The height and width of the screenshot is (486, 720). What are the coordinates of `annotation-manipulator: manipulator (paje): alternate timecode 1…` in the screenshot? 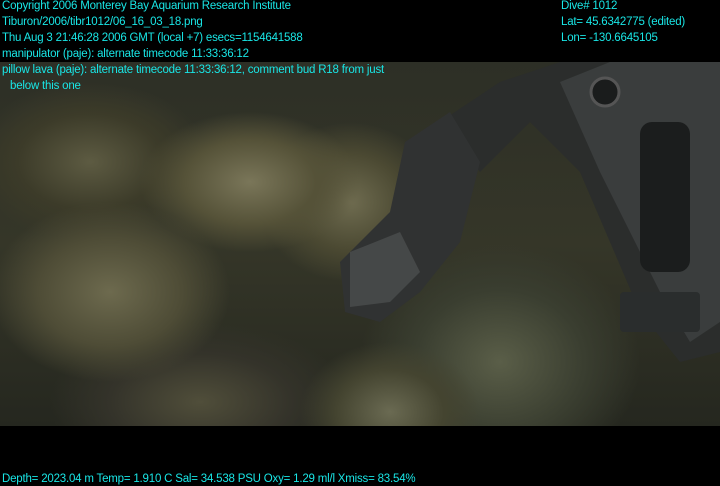 It's located at (125, 54).